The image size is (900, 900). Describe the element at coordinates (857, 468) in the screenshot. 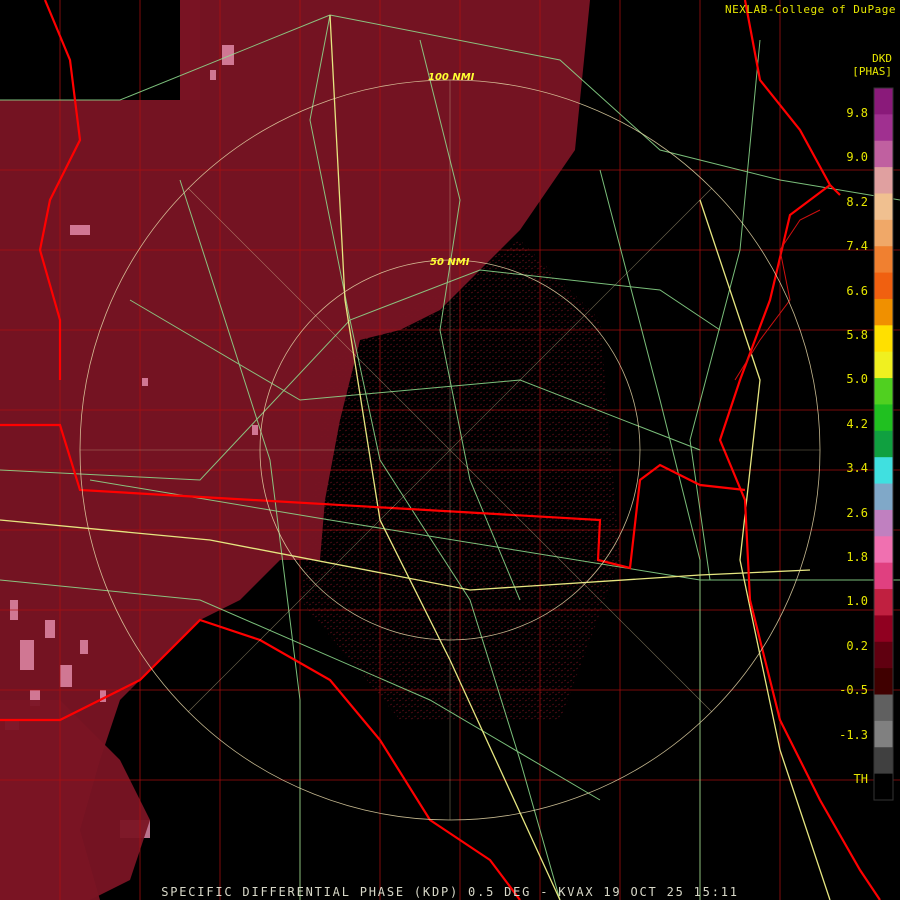

I see `colorbar-tick-label: 3.4` at that location.